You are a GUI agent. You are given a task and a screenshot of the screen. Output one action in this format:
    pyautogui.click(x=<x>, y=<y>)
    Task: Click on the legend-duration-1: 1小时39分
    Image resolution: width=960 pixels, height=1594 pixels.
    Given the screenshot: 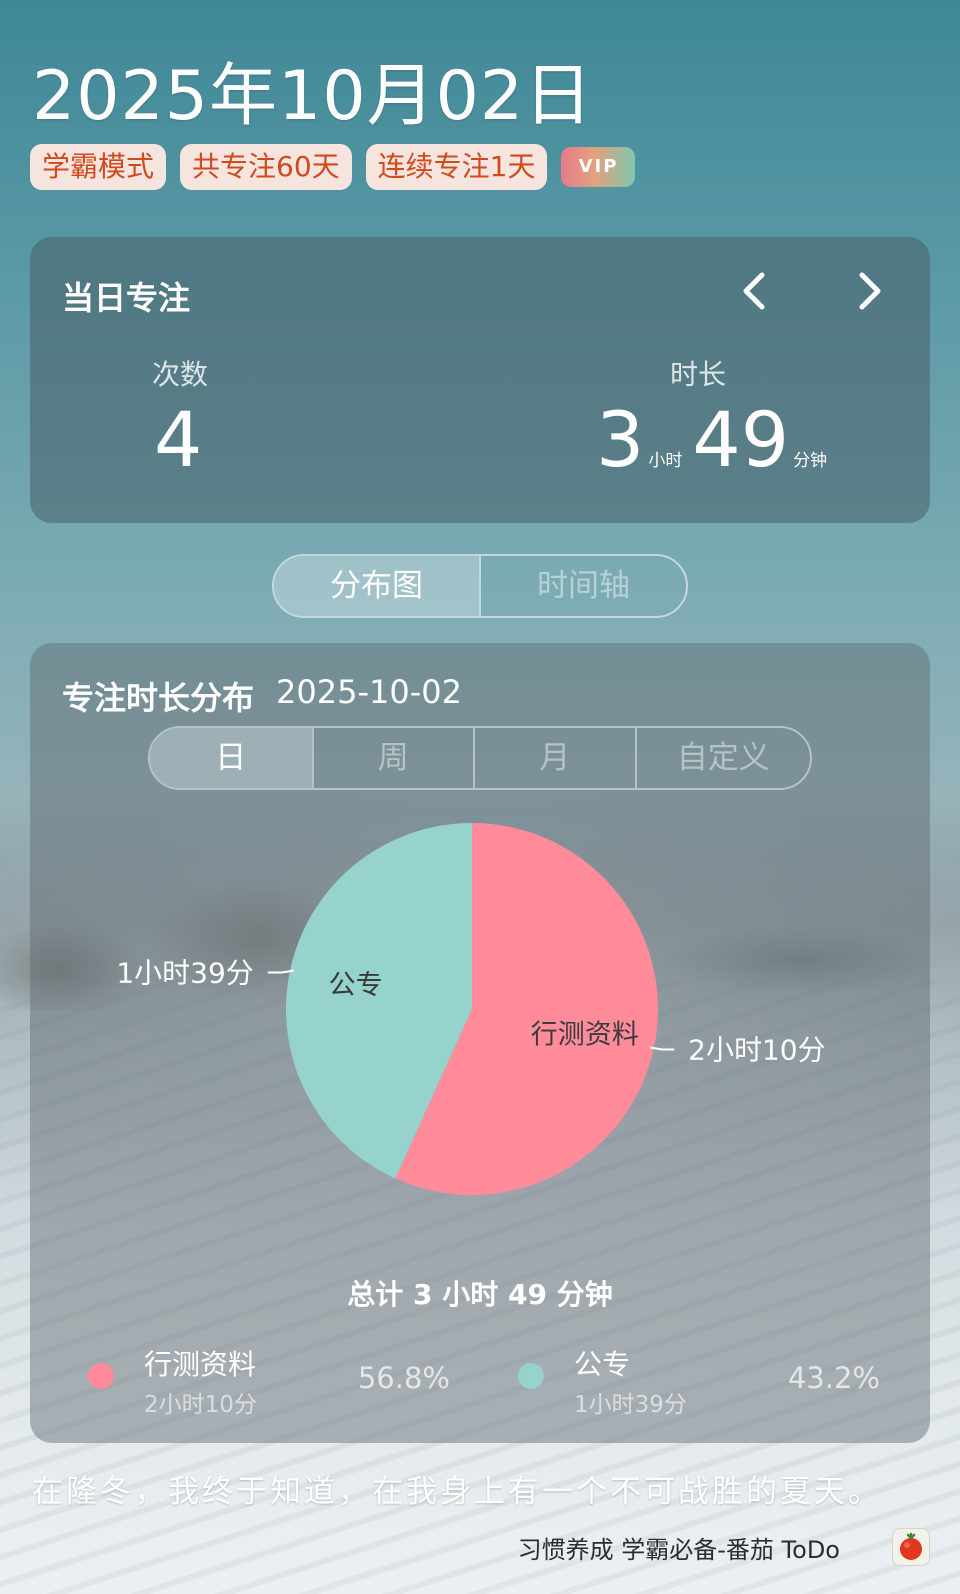 What is the action you would take?
    pyautogui.click(x=630, y=1405)
    